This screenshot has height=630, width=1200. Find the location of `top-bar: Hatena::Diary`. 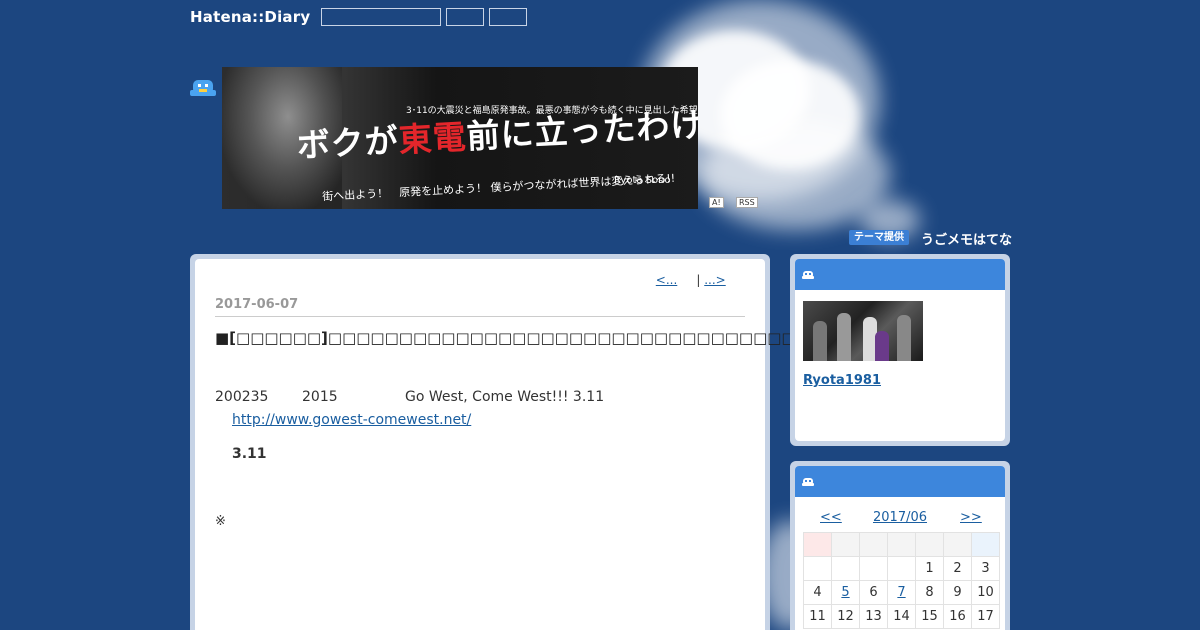

top-bar: Hatena::Diary is located at coordinates (359, 17).